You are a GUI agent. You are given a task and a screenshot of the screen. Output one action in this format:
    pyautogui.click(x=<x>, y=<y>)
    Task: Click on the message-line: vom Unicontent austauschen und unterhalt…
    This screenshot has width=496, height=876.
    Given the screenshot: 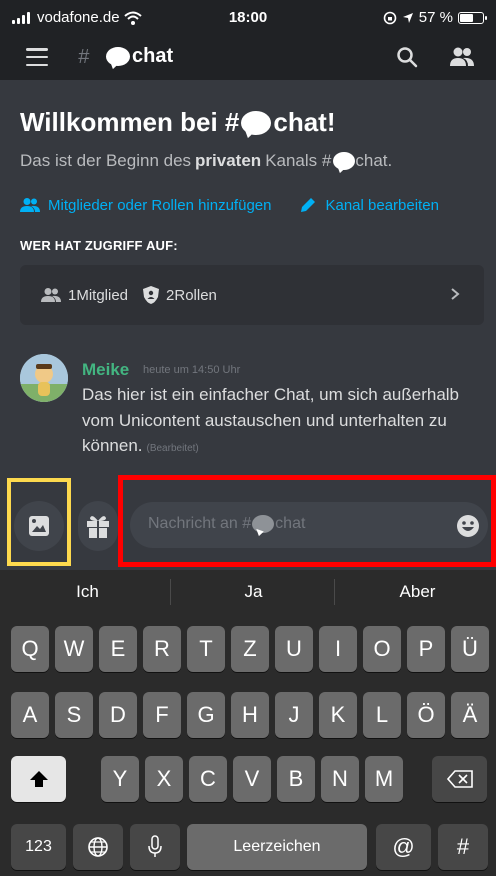 What is the action you would take?
    pyautogui.click(x=264, y=420)
    